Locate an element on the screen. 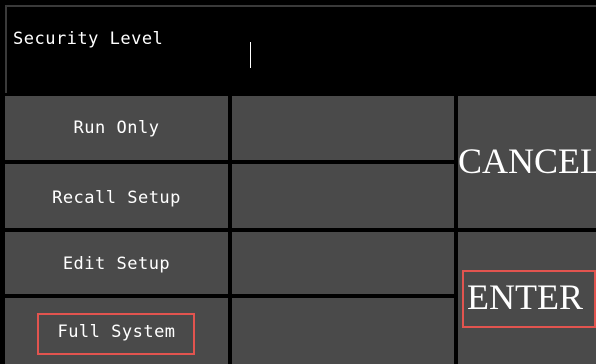  run-only-label: Run Only is located at coordinates (116, 128).